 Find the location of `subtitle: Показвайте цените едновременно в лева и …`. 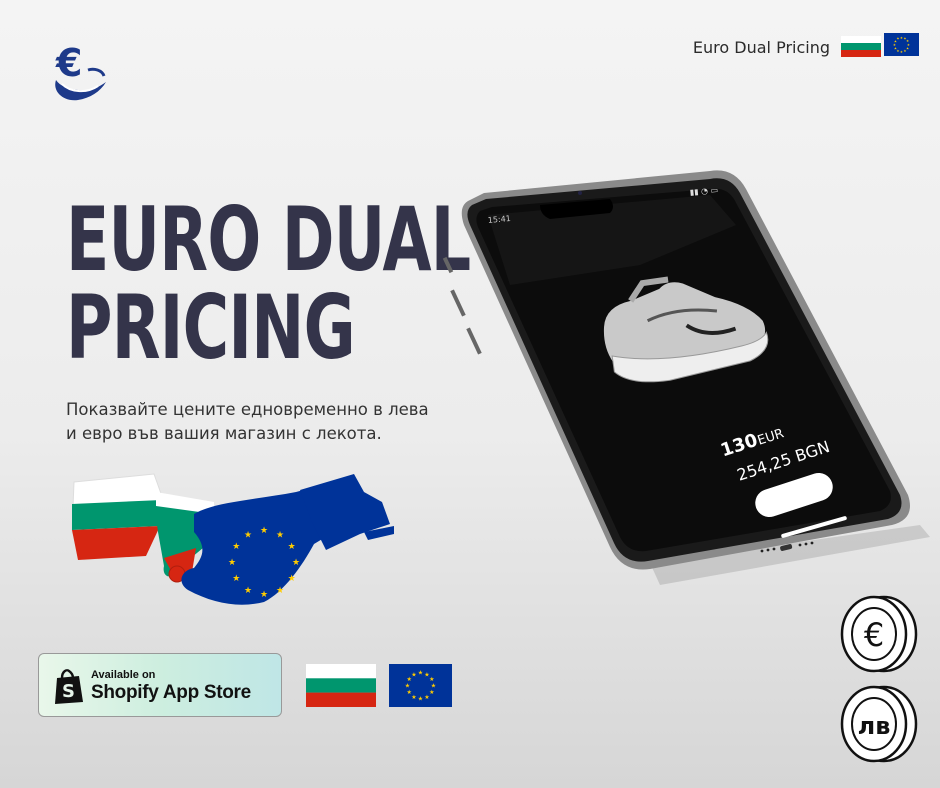

subtitle: Показвайте цените едновременно в лева и … is located at coordinates (256, 422).